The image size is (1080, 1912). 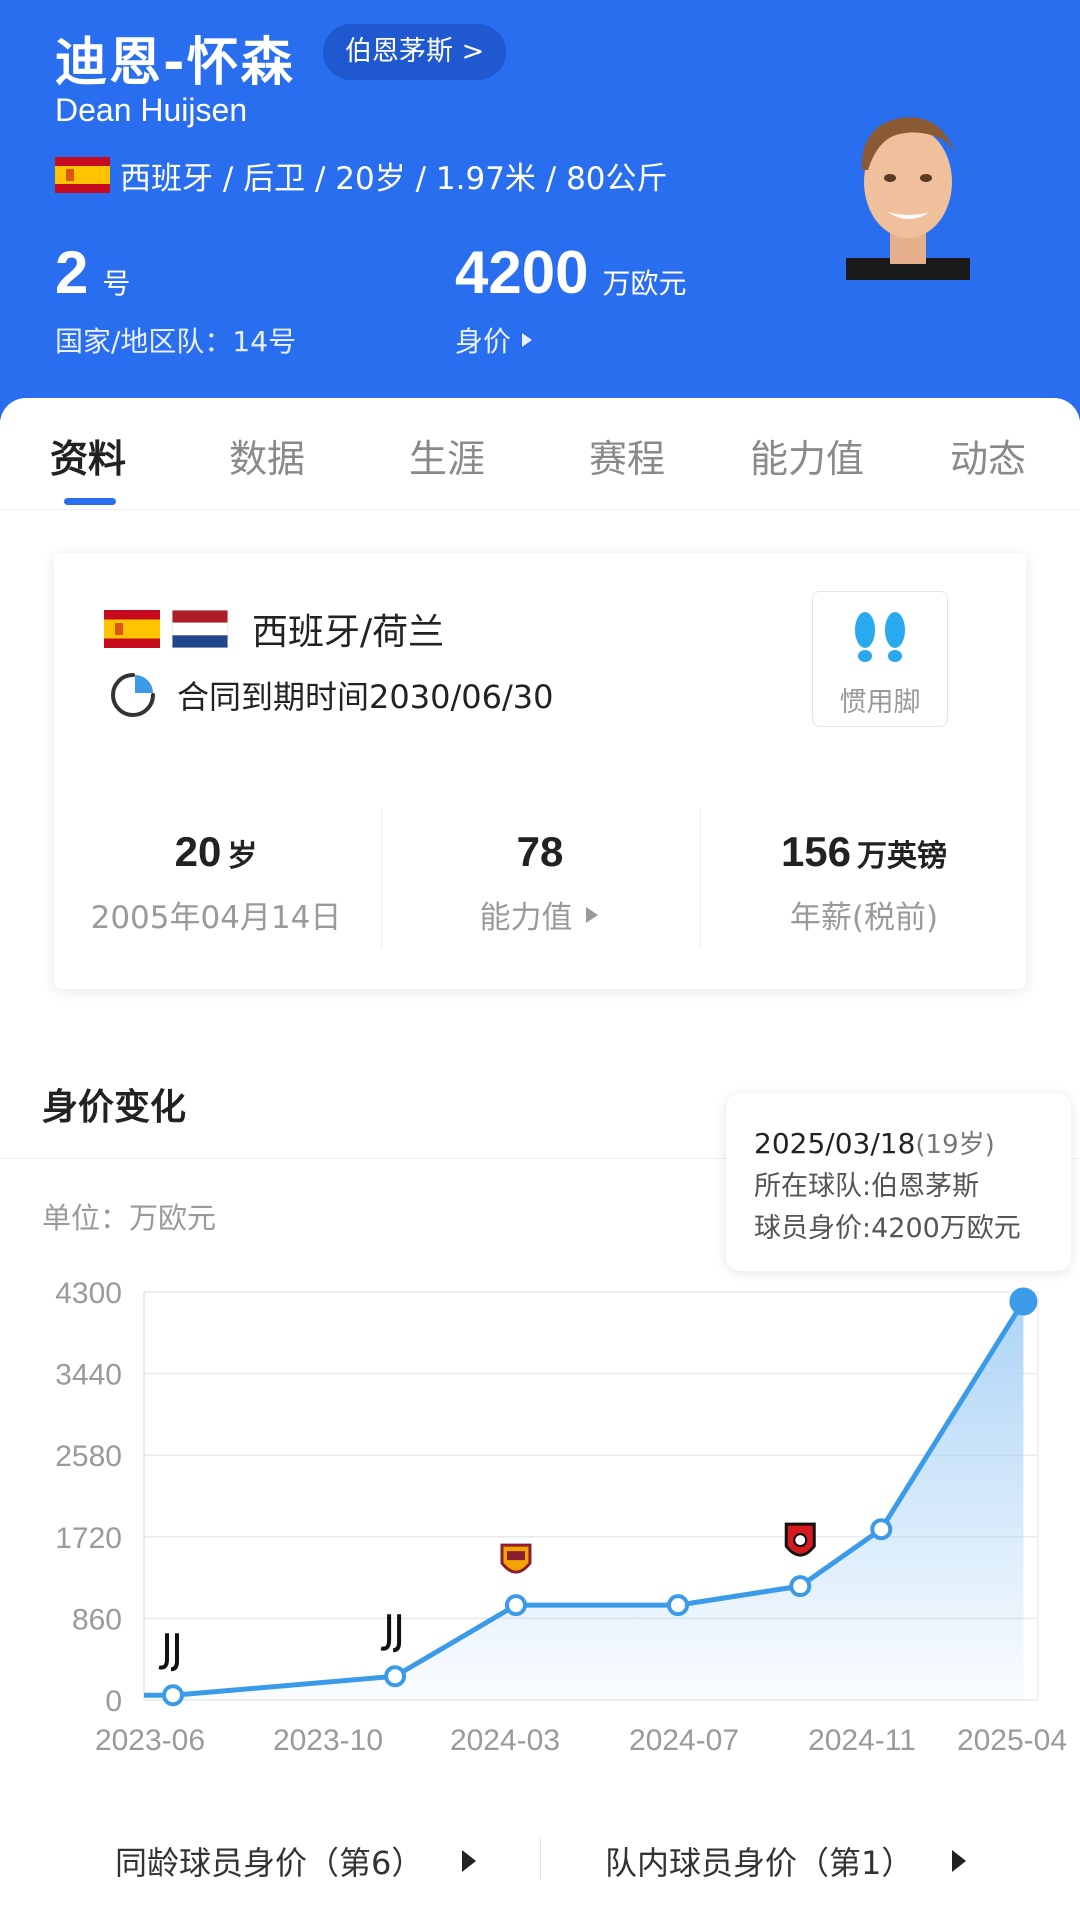 What do you see at coordinates (627, 455) in the screenshot?
I see `tab-schedule: 赛程` at bounding box center [627, 455].